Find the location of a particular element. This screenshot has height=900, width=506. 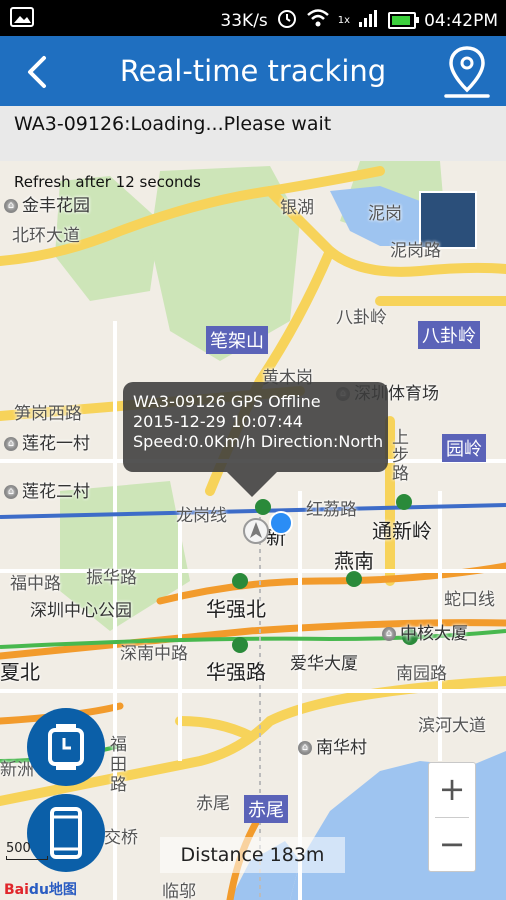

map-label: 泥岗 is located at coordinates (385, 214).